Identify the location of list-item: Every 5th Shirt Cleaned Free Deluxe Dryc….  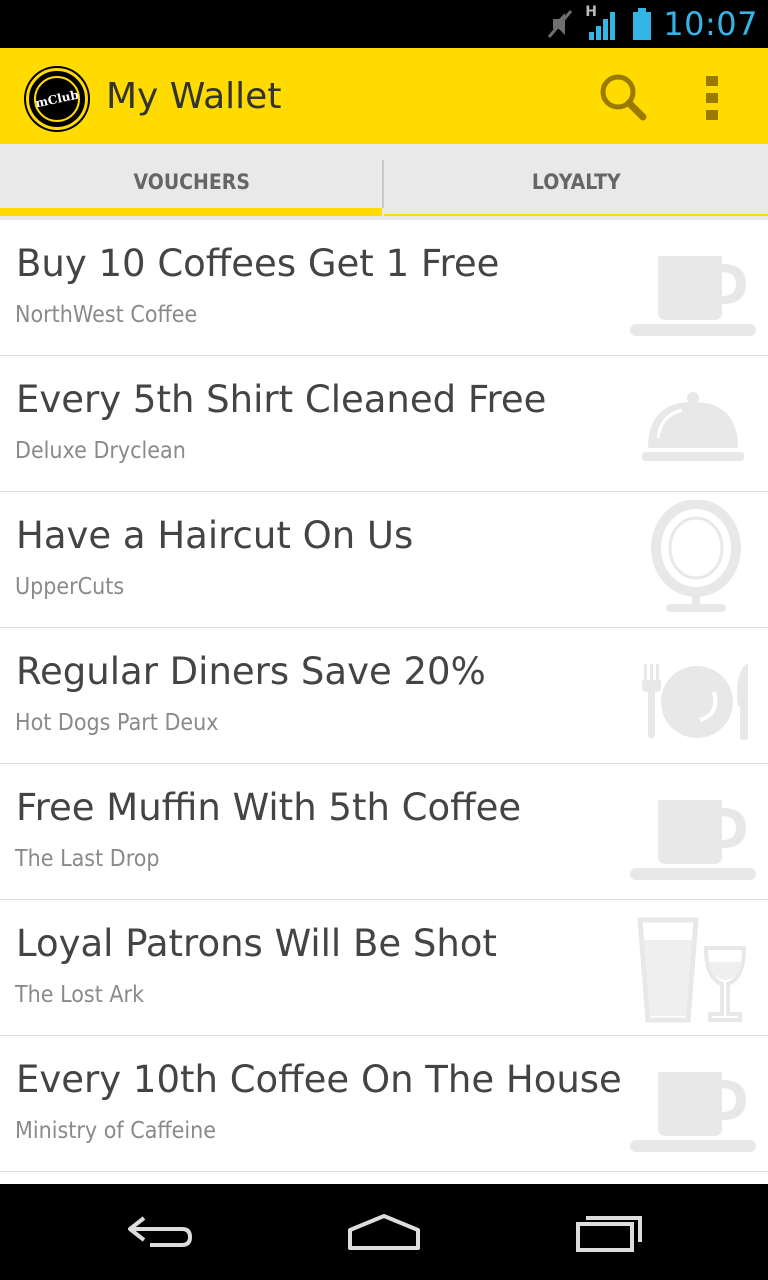
(384, 424).